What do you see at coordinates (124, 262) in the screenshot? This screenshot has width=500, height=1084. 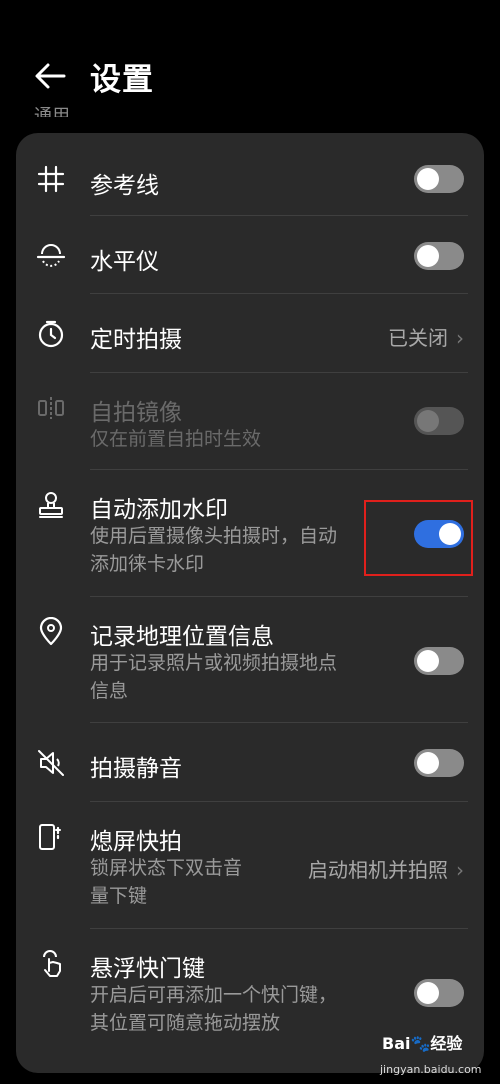 I see `setting-label: 水平仪` at bounding box center [124, 262].